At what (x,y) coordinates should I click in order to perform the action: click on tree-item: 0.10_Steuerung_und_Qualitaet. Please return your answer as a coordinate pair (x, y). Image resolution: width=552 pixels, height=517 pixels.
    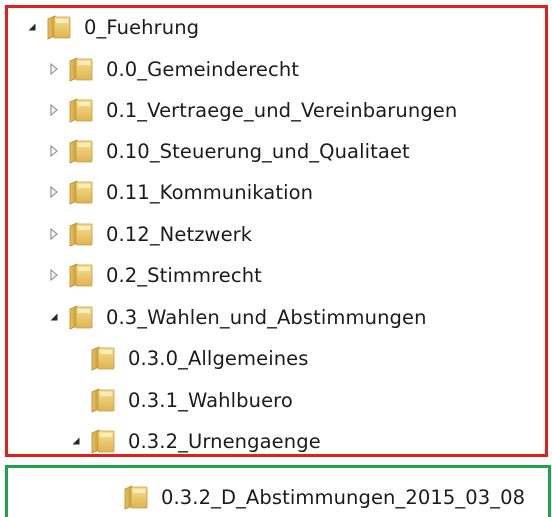
    Looking at the image, I should click on (227, 151).